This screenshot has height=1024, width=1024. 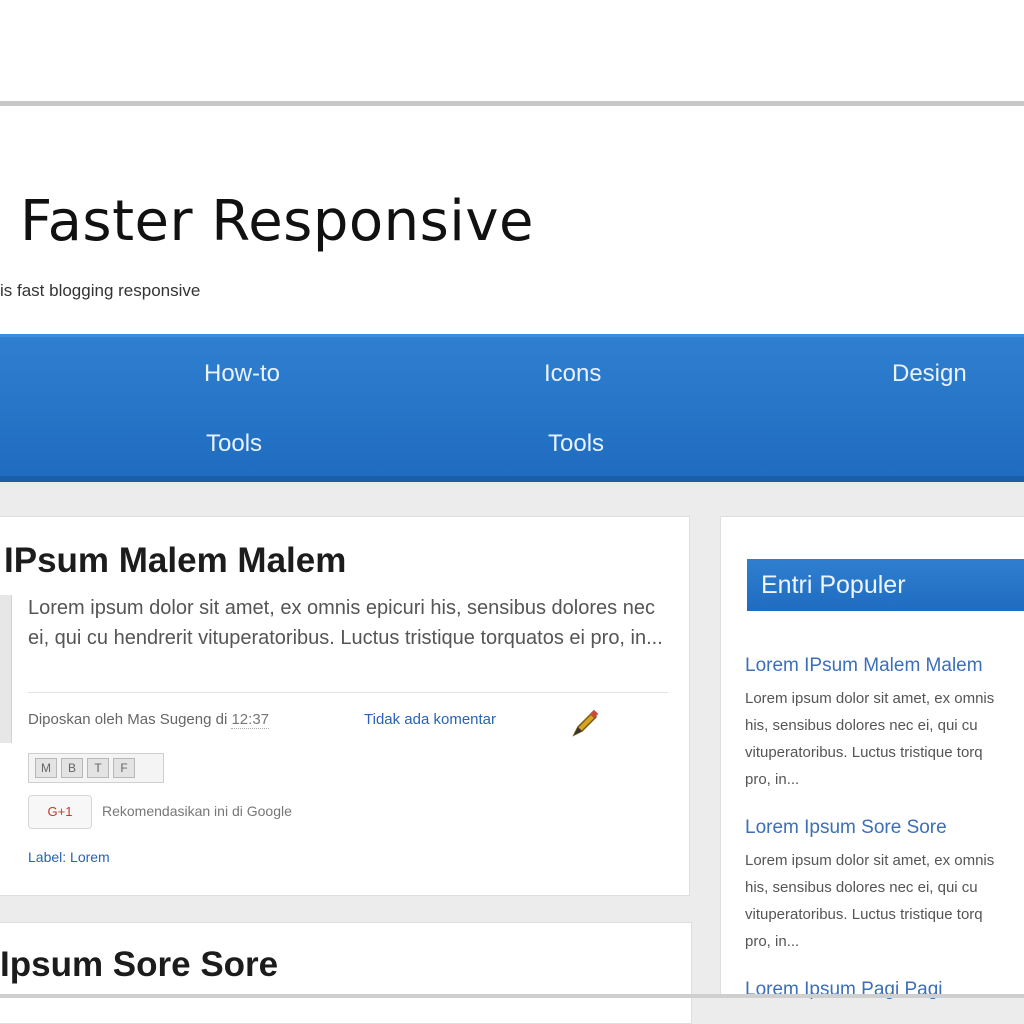 What do you see at coordinates (69, 857) in the screenshot?
I see `post-categories: Label: Lorem` at bounding box center [69, 857].